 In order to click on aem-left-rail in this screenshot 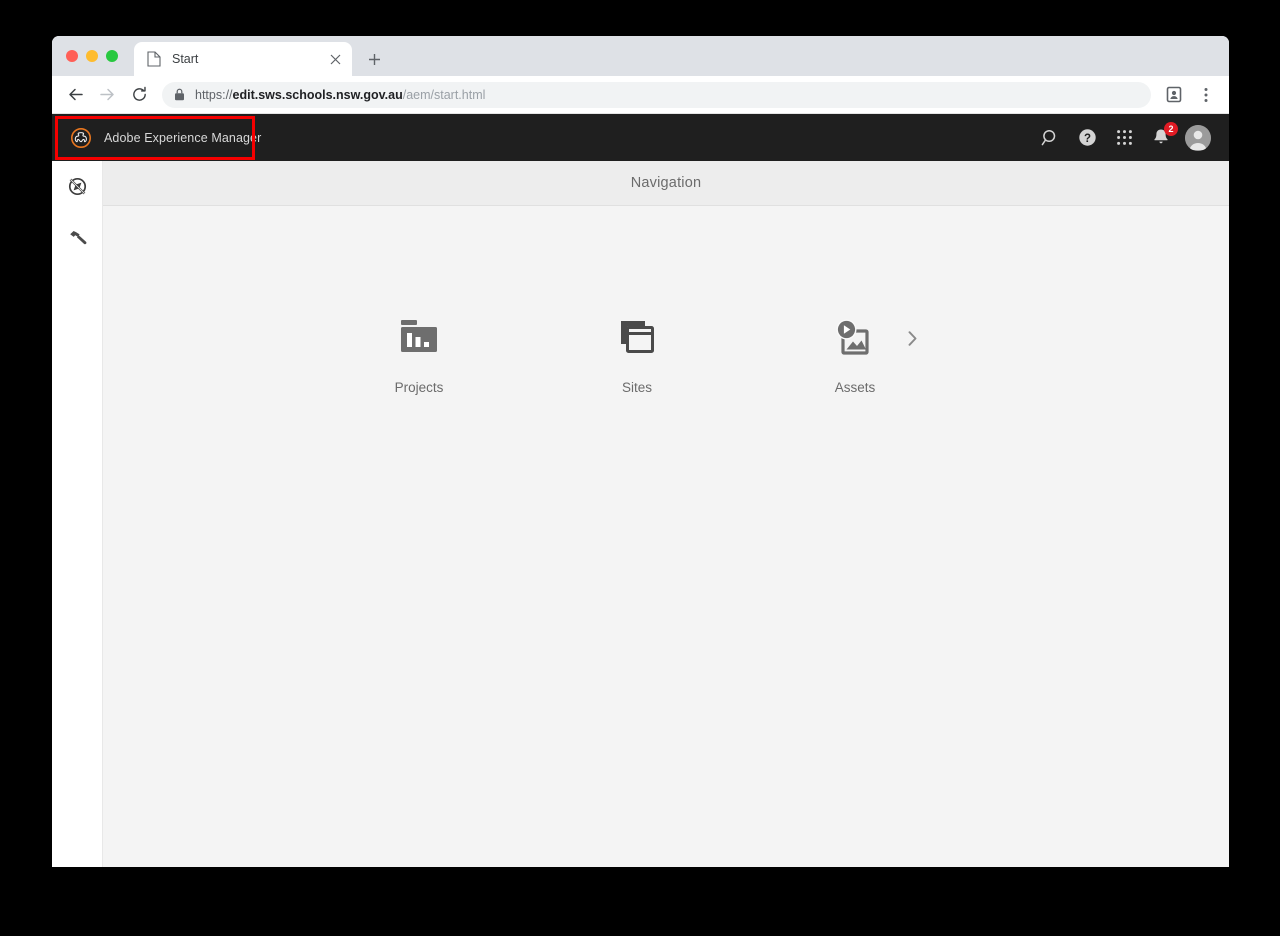, I will do `click(77, 514)`.